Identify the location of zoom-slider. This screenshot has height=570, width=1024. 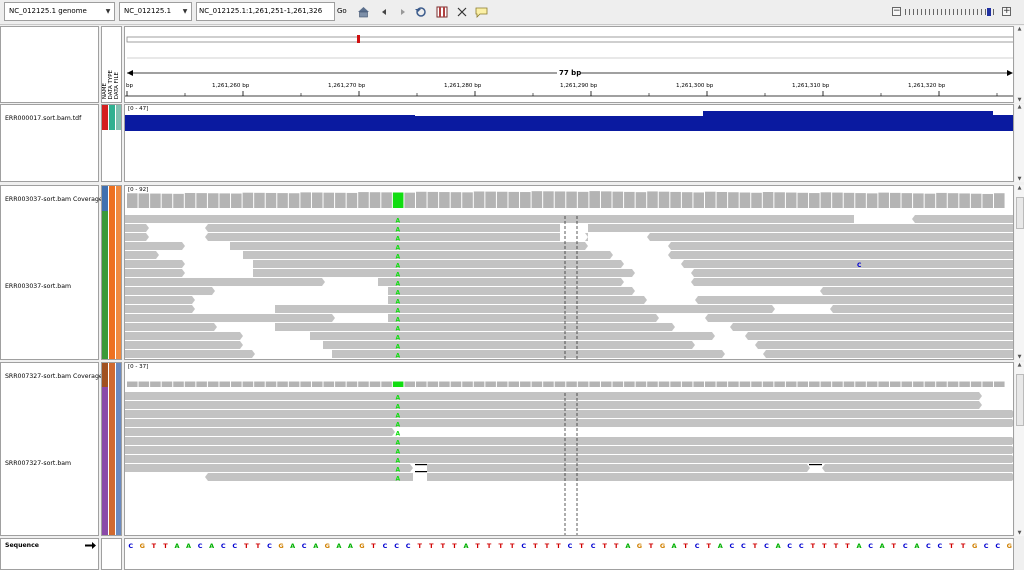
(951, 12).